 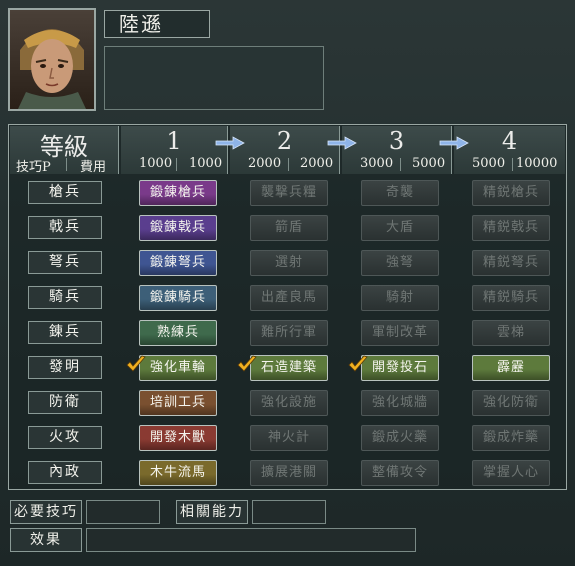 I want to click on technique-button: 神火計, so click(x=289, y=438).